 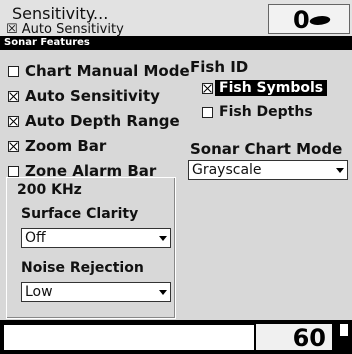 I want to click on depth-display: 0, so click(x=309, y=19).